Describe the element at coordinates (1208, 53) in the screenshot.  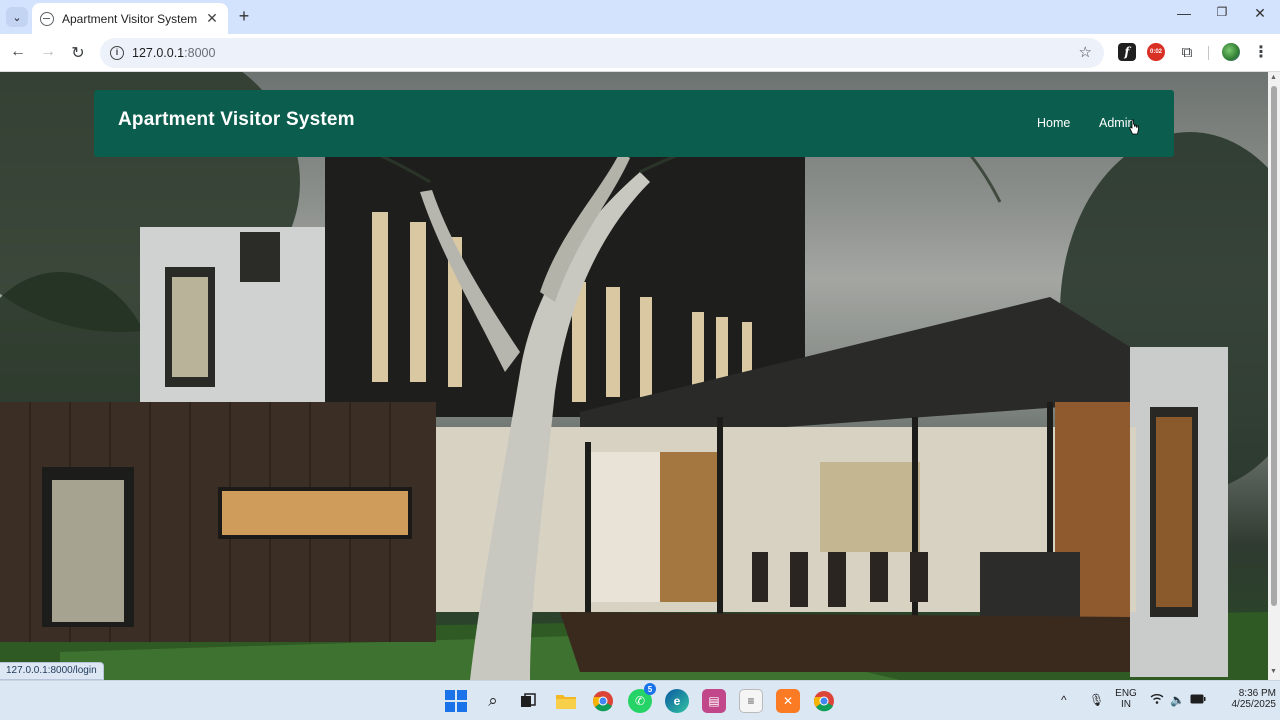
I see `toolbar-divider` at that location.